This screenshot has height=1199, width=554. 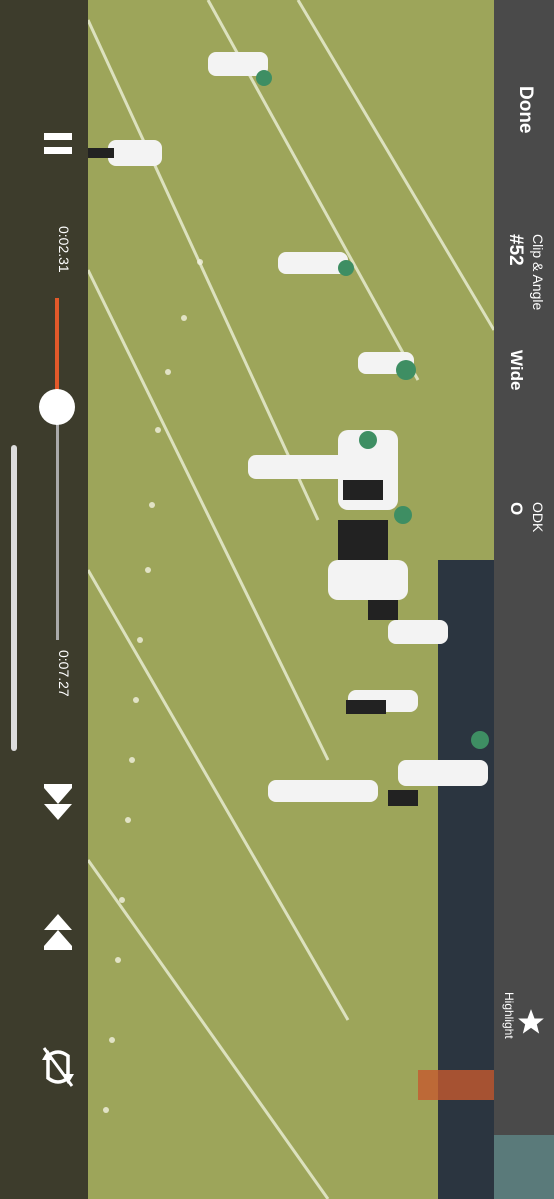 I want to click on skip-to-start-icon, so click(x=58, y=803).